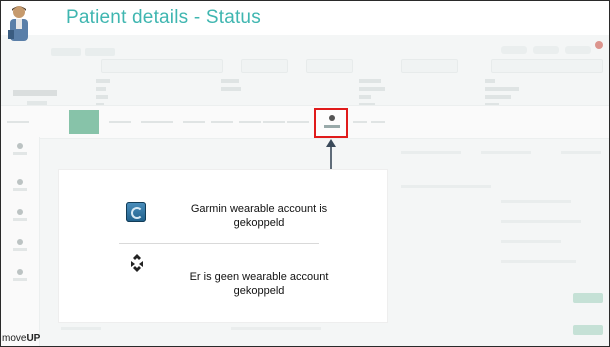 The width and height of the screenshot is (610, 347). Describe the element at coordinates (332, 118) in the screenshot. I see `wearable-status-icon` at that location.